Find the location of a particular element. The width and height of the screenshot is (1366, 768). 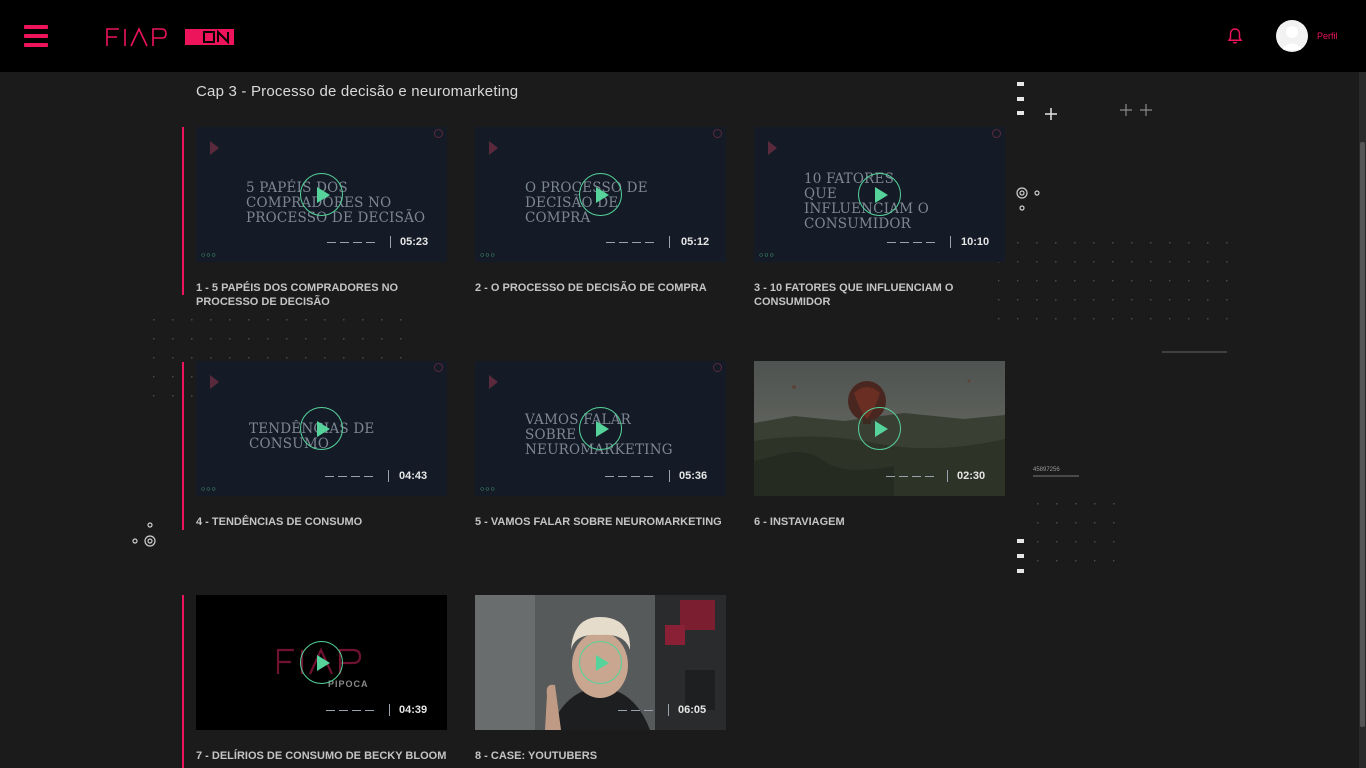

video-thumbnail: PIPOCA 04:39 is located at coordinates (321, 662).